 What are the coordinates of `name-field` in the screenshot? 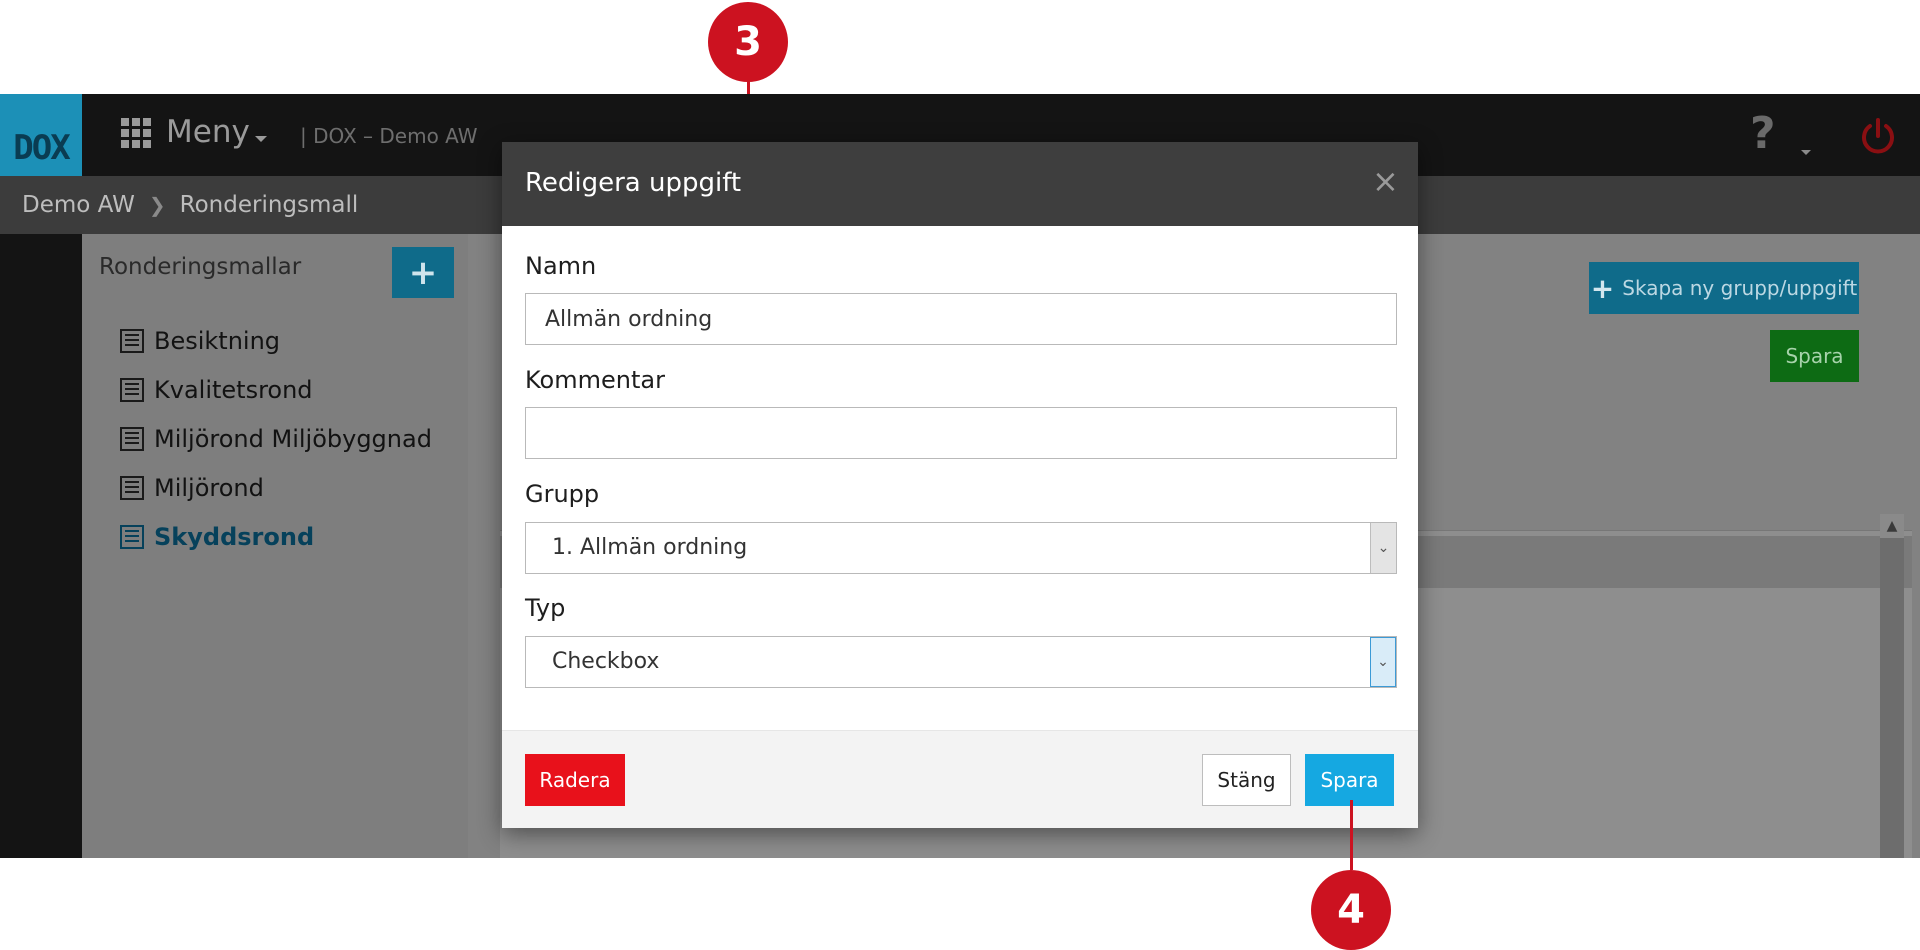 It's located at (961, 319).